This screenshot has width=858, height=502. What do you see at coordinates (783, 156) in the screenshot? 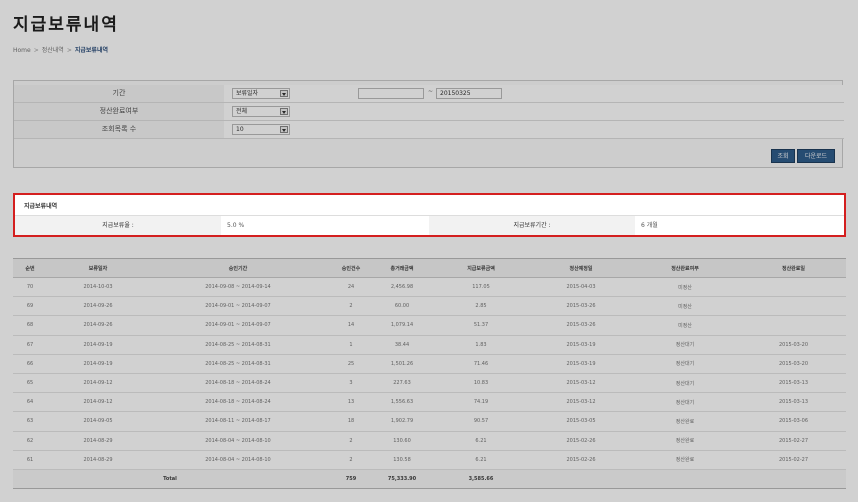
I see `search-button: 조회` at bounding box center [783, 156].